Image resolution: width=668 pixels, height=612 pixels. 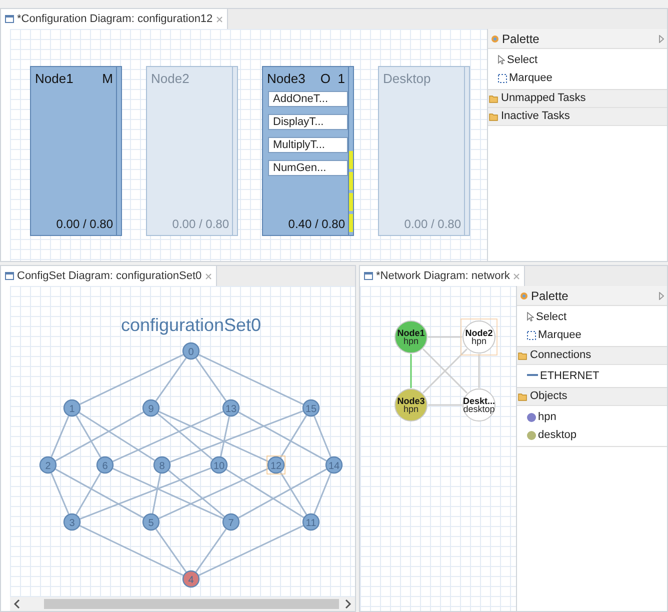 I want to click on node-label: 0, so click(x=191, y=352).